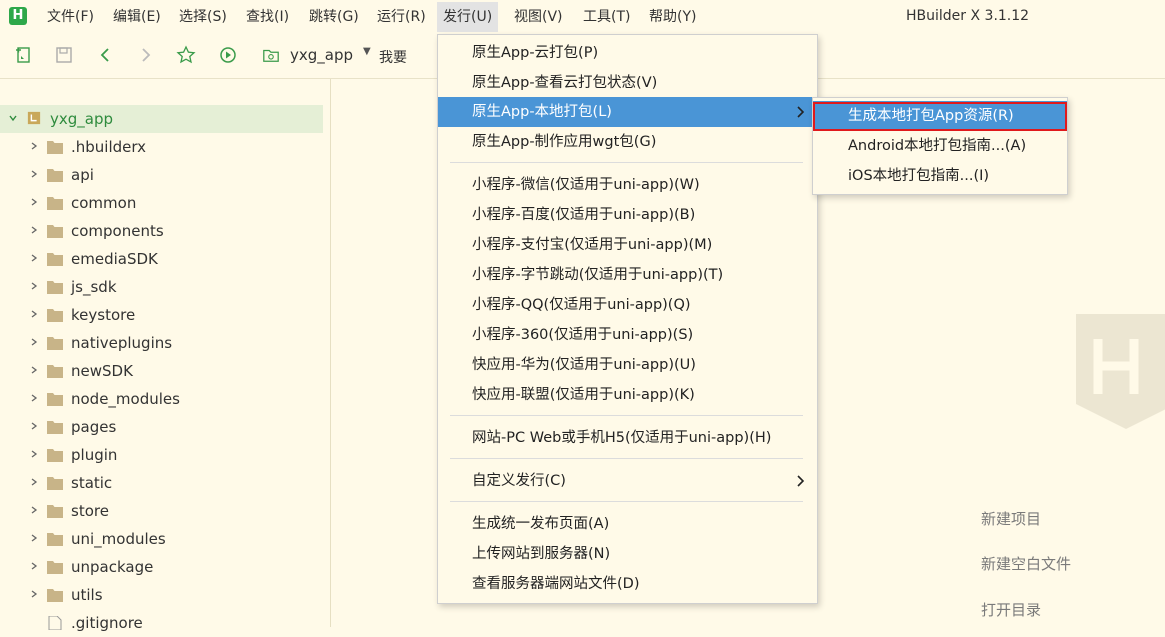  Describe the element at coordinates (393, 57) in the screenshot. I see `search-input: 我要` at that location.